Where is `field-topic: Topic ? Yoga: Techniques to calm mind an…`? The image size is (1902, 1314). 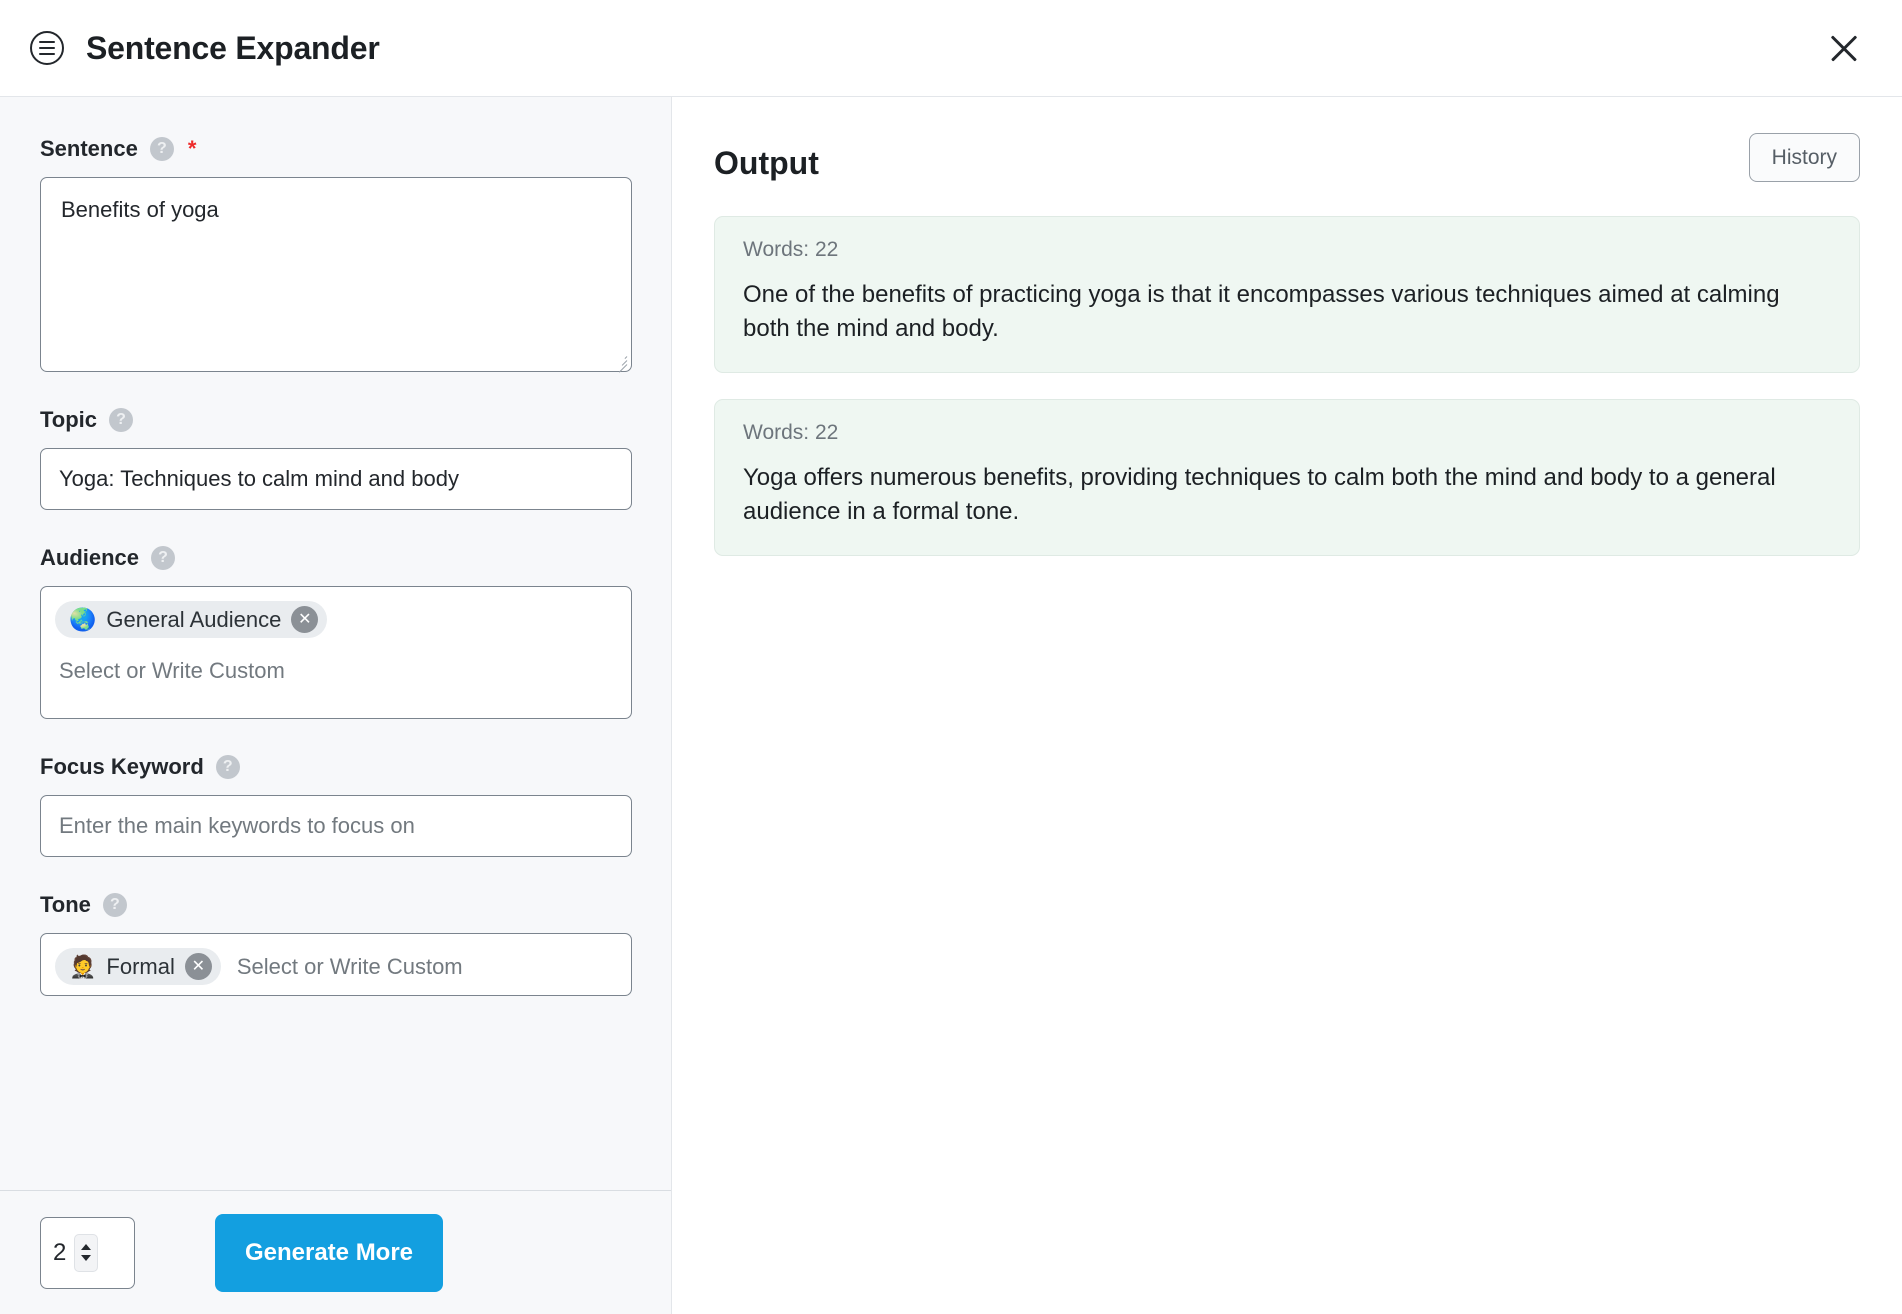
field-topic: Topic ? Yoga: Techniques to calm mind an… is located at coordinates (336, 459).